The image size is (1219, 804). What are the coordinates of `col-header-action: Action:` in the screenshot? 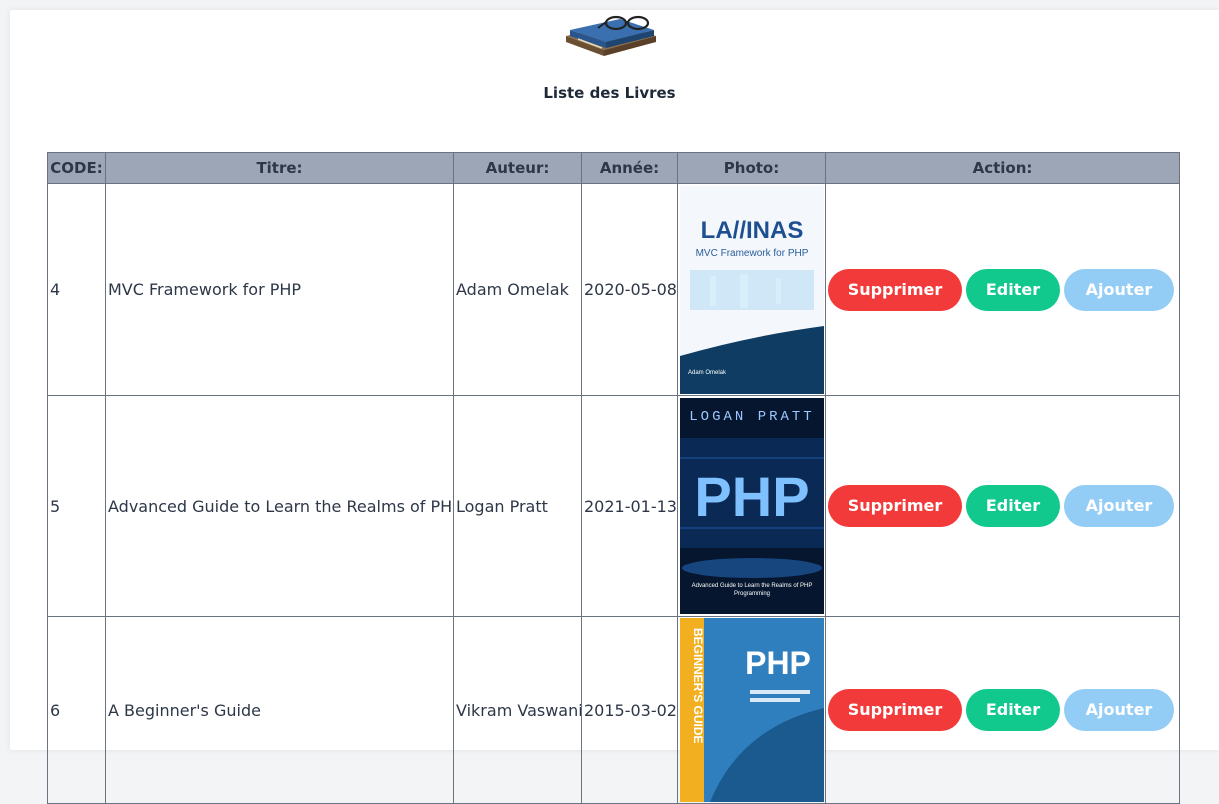 It's located at (1002, 168).